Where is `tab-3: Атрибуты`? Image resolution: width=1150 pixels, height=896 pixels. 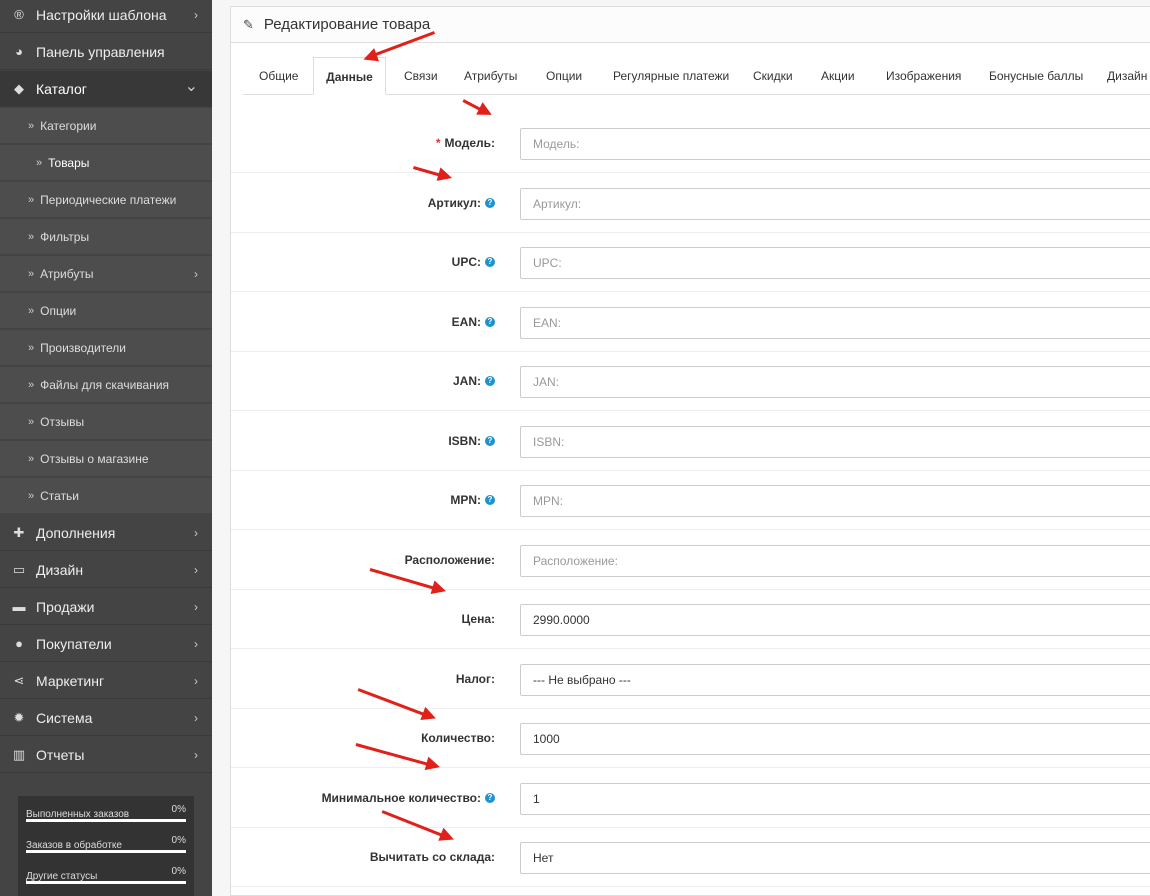
tab-3: Атрибуты is located at coordinates (490, 76).